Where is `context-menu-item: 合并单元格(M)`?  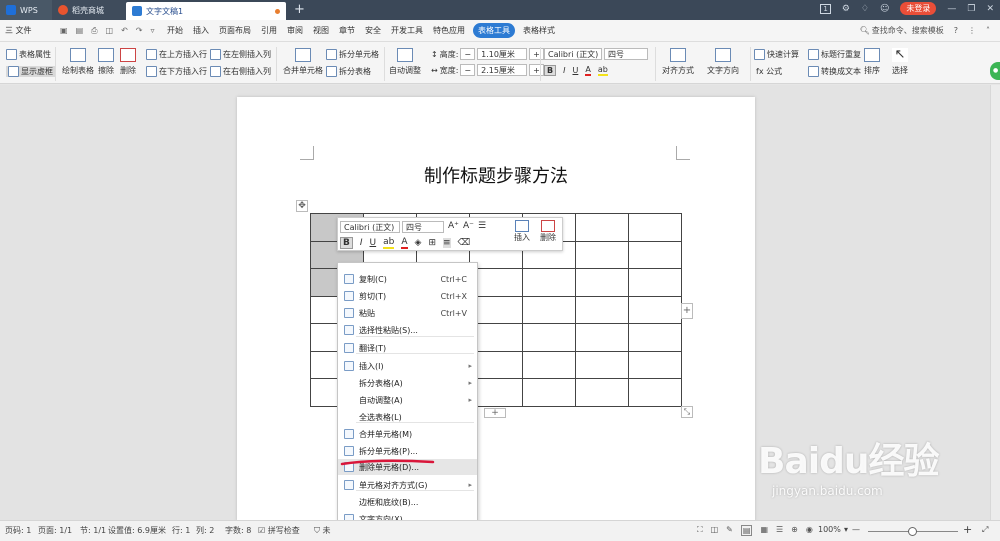 context-menu-item: 合并单元格(M) is located at coordinates (407, 434).